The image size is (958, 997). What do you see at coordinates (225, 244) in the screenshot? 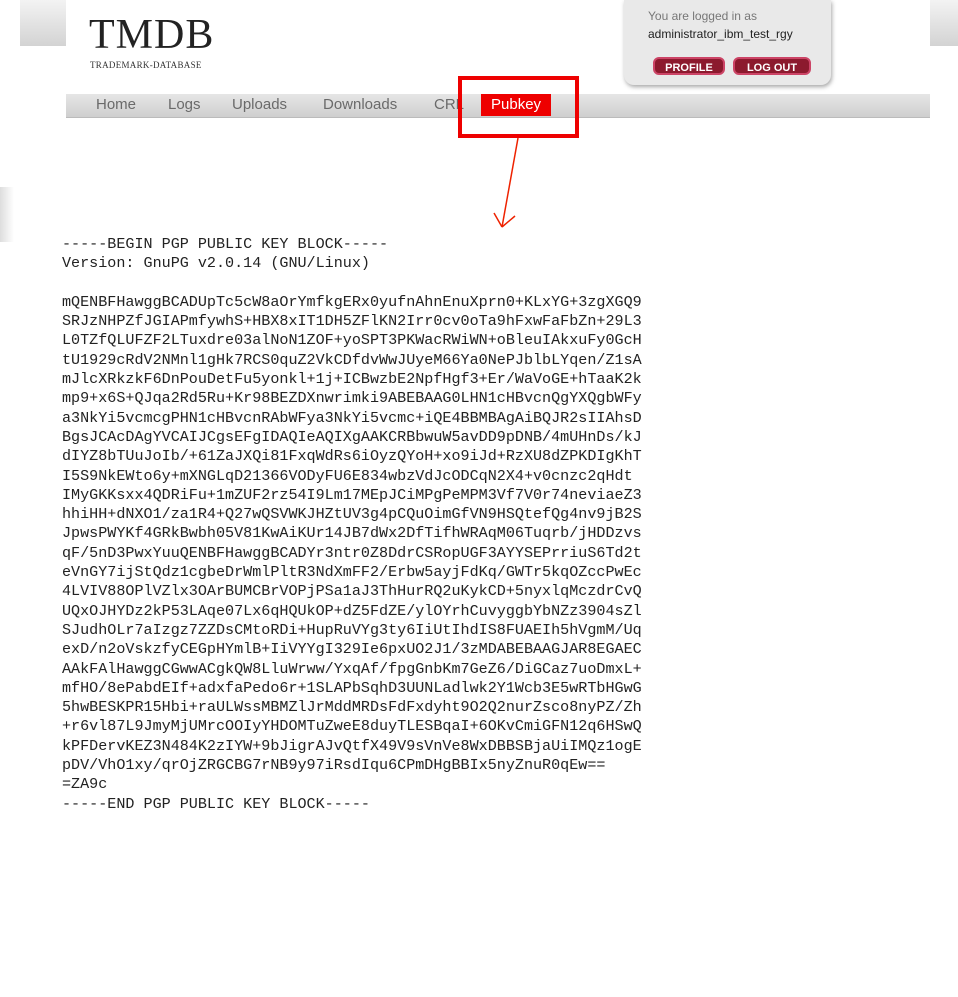
I see `pgp-begin-line: -----BEGIN PGP PUBLIC KEY BLOCK-----` at bounding box center [225, 244].